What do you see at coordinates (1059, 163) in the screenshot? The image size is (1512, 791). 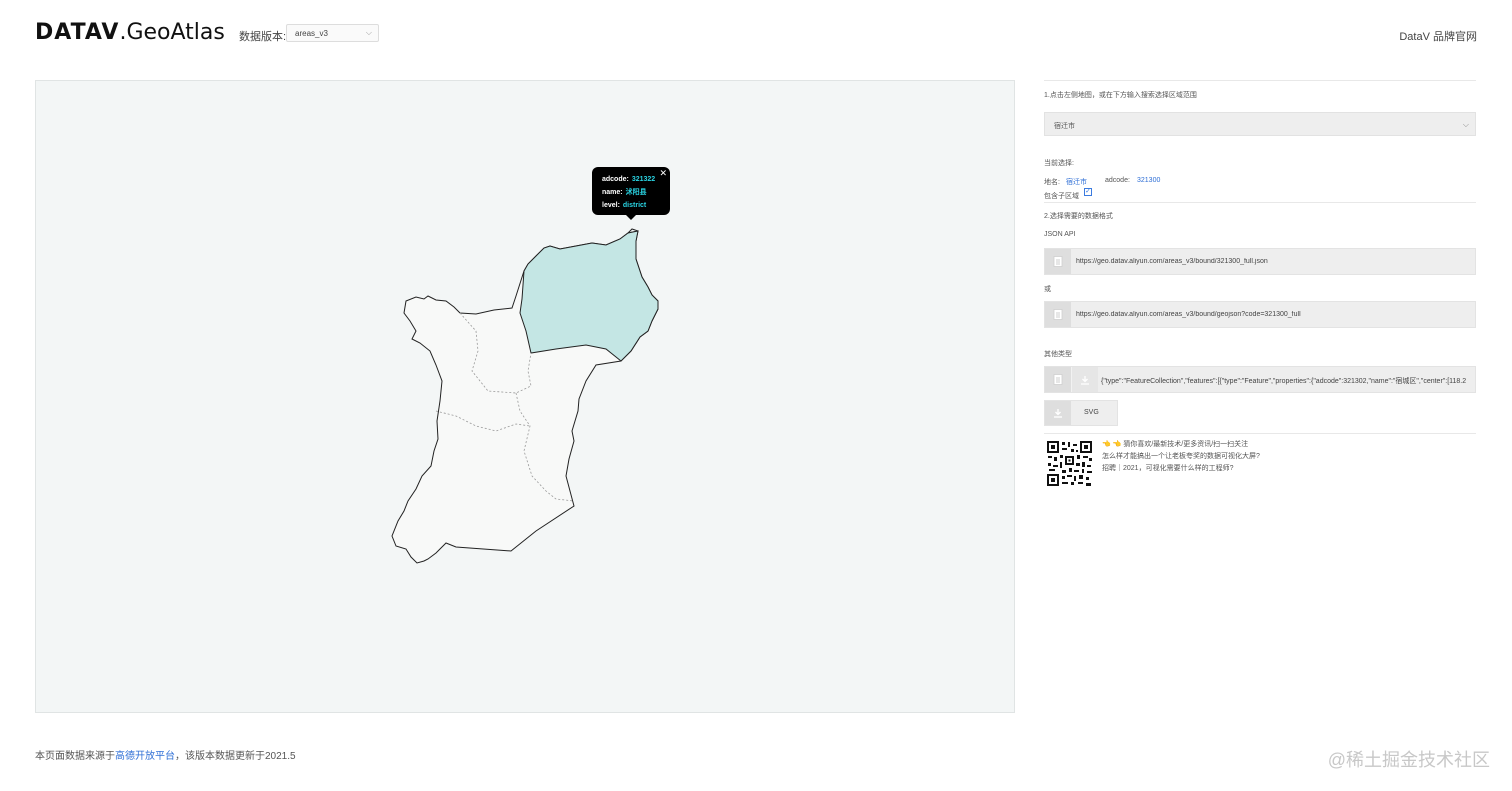 I see `current-label: 当前选择:` at bounding box center [1059, 163].